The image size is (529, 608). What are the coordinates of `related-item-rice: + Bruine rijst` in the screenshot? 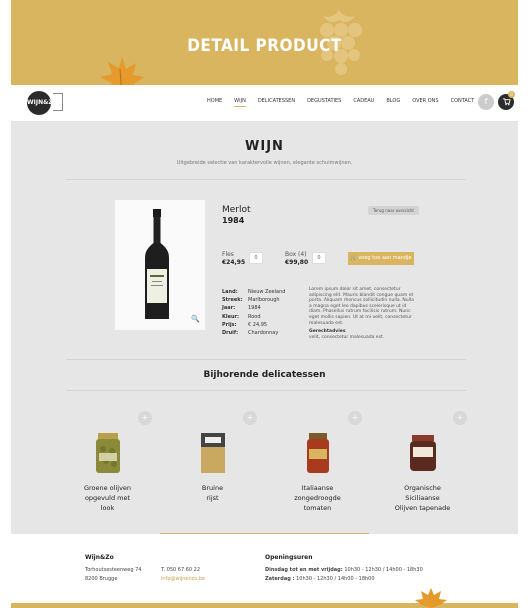 It's located at (212, 470).